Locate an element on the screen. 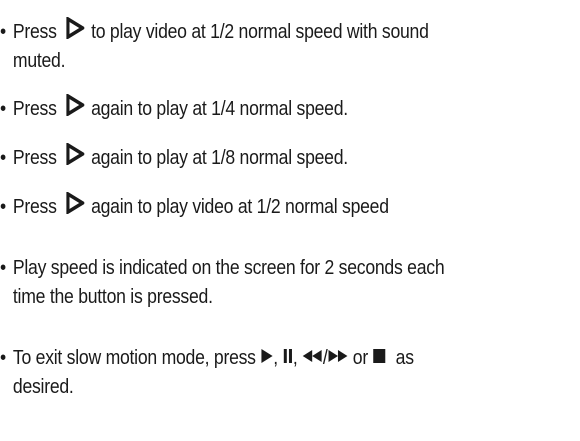 Image resolution: width=580 pixels, height=441 pixels. item-line: • Press again to play at 1/8 normal speed. is located at coordinates (249, 157).